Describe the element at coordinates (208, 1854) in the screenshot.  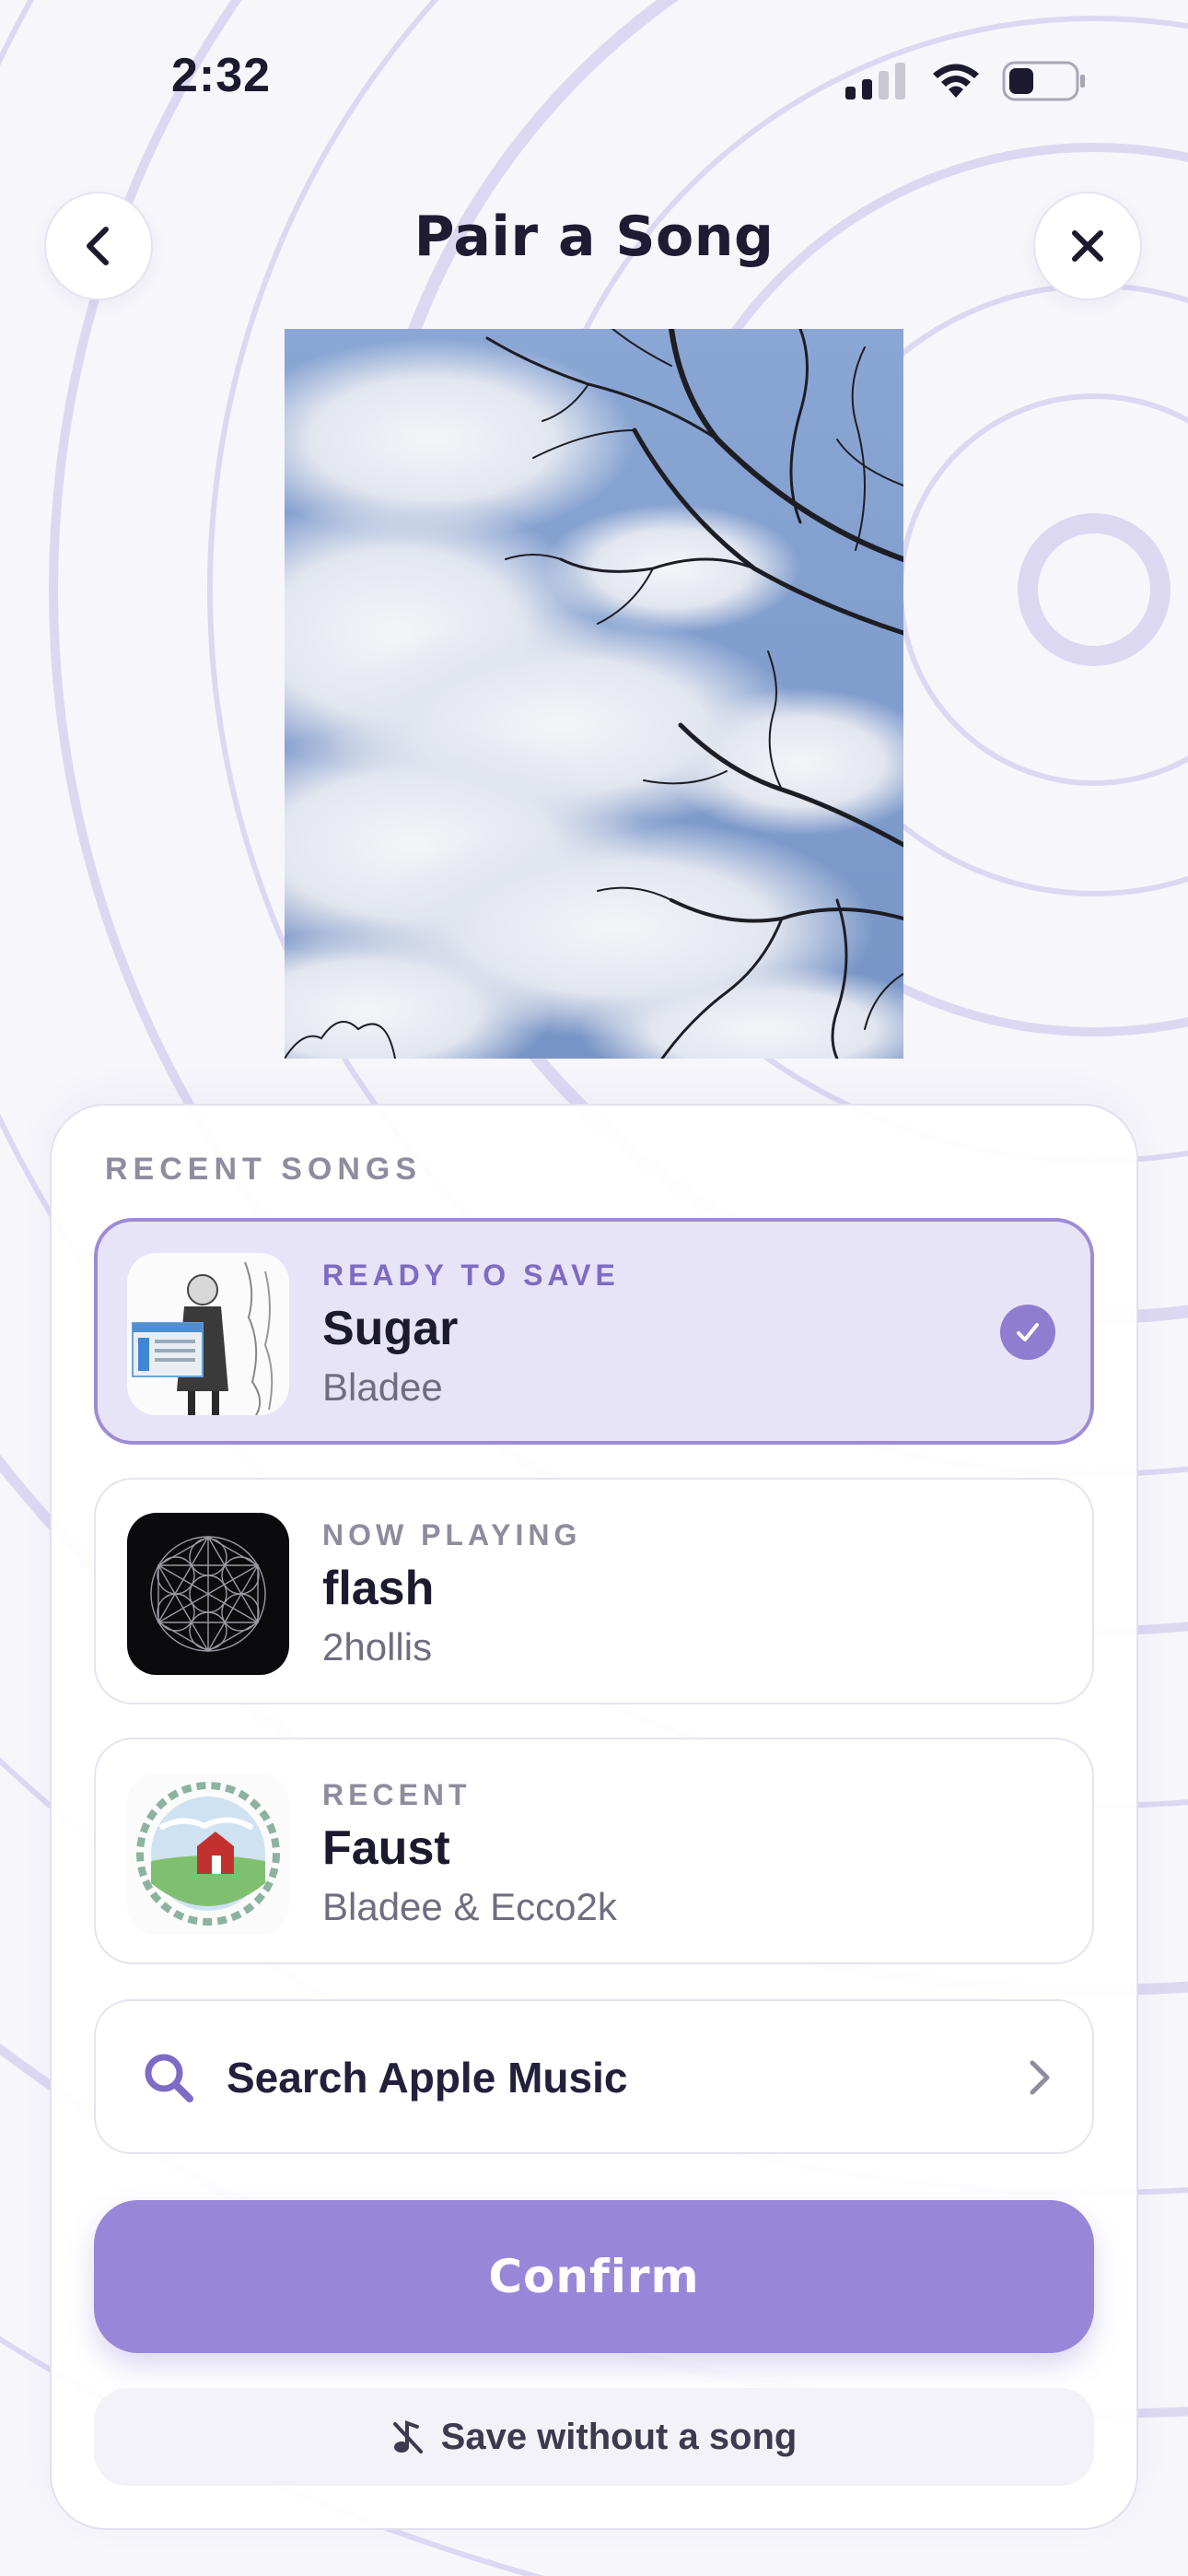
I see `album-art-faust` at that location.